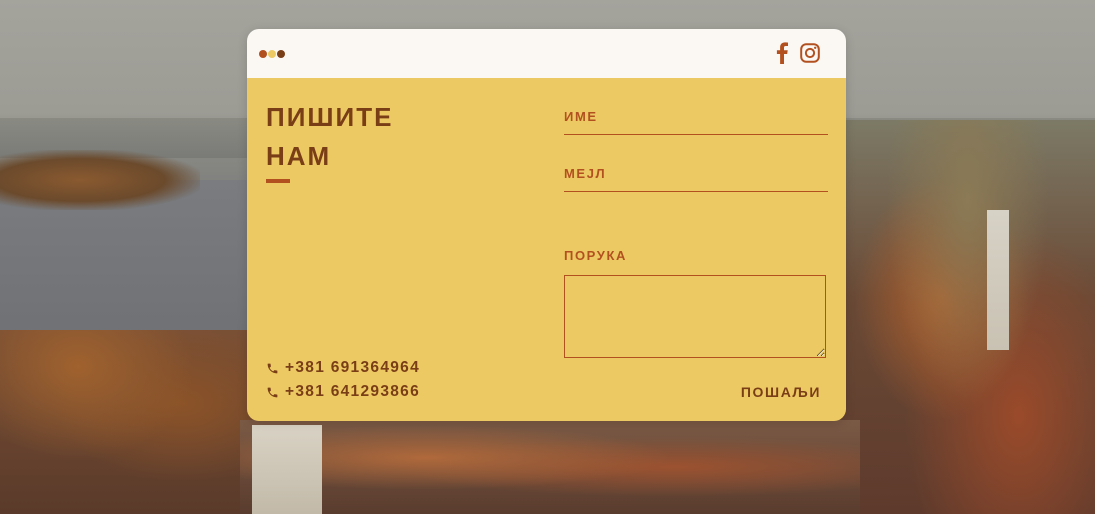 The height and width of the screenshot is (514, 1095). I want to click on instagram-link, so click(810, 53).